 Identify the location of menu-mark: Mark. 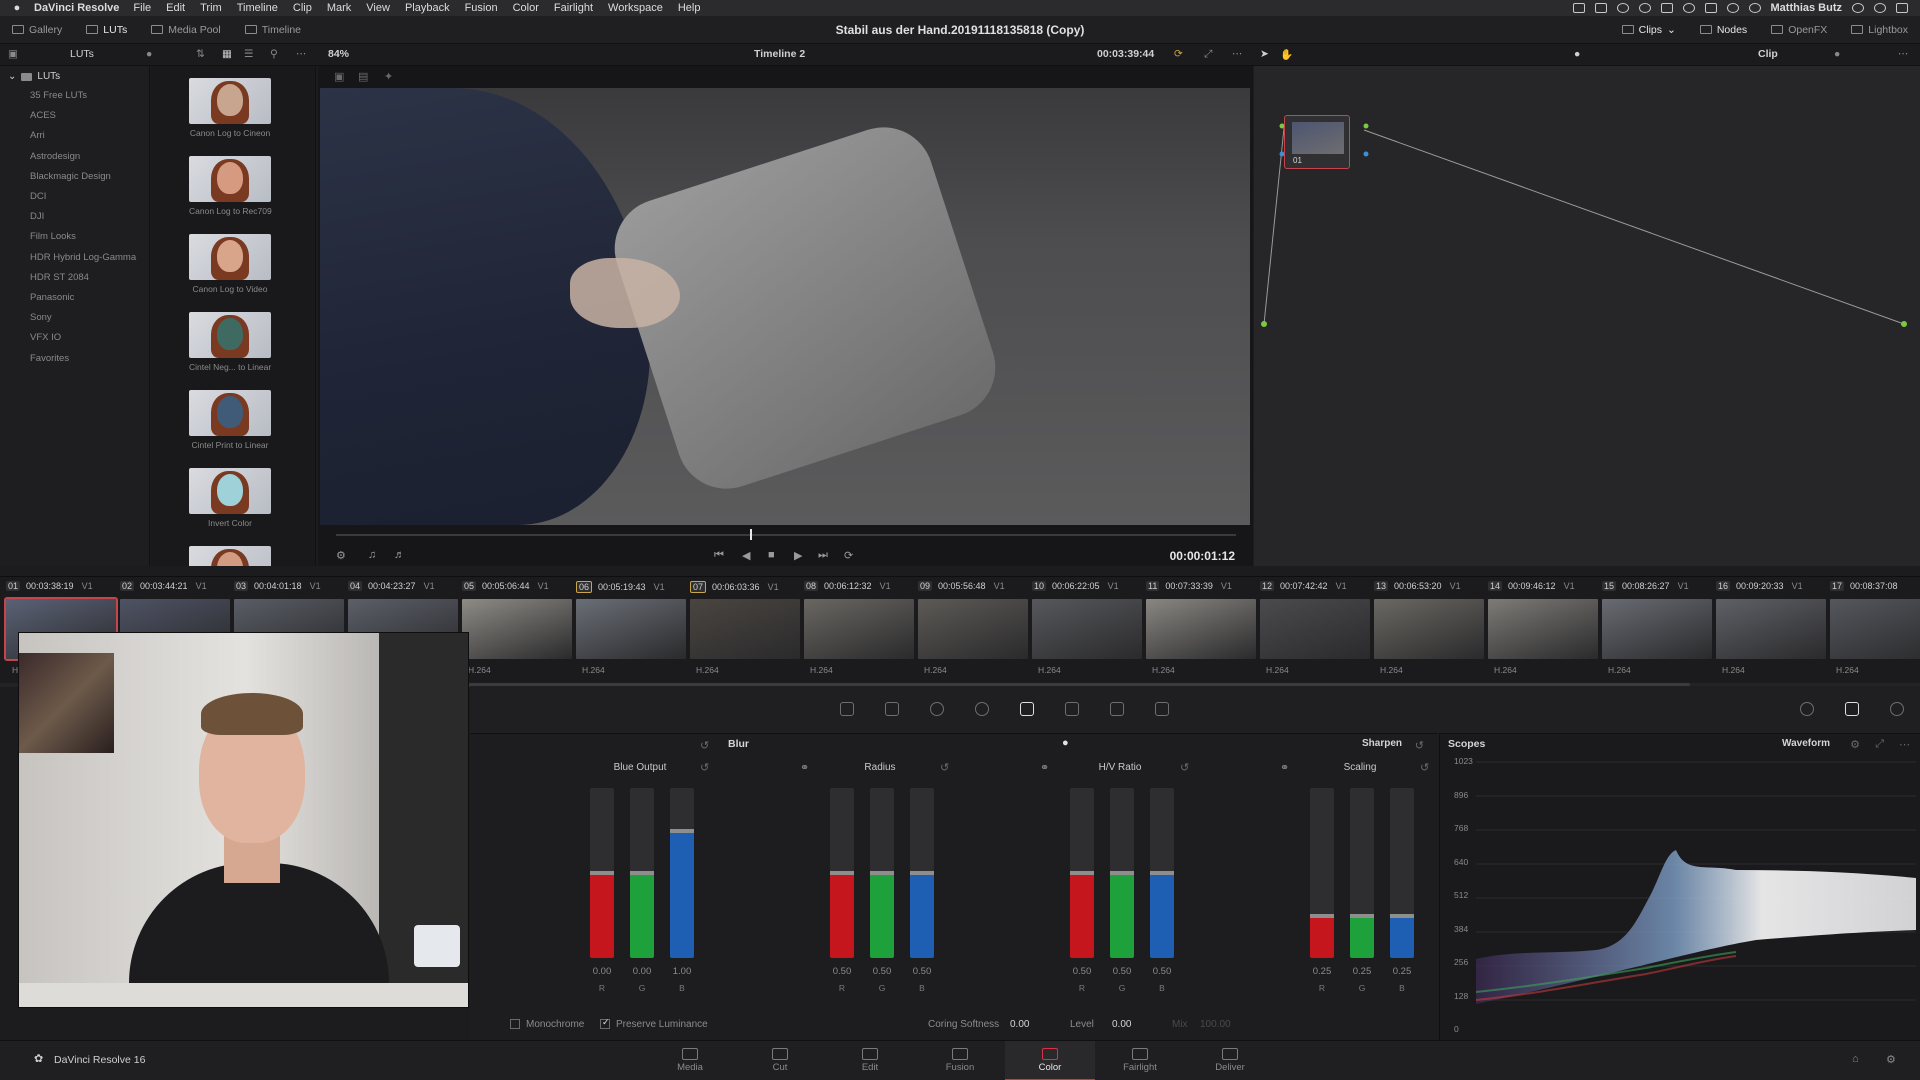
(339, 8).